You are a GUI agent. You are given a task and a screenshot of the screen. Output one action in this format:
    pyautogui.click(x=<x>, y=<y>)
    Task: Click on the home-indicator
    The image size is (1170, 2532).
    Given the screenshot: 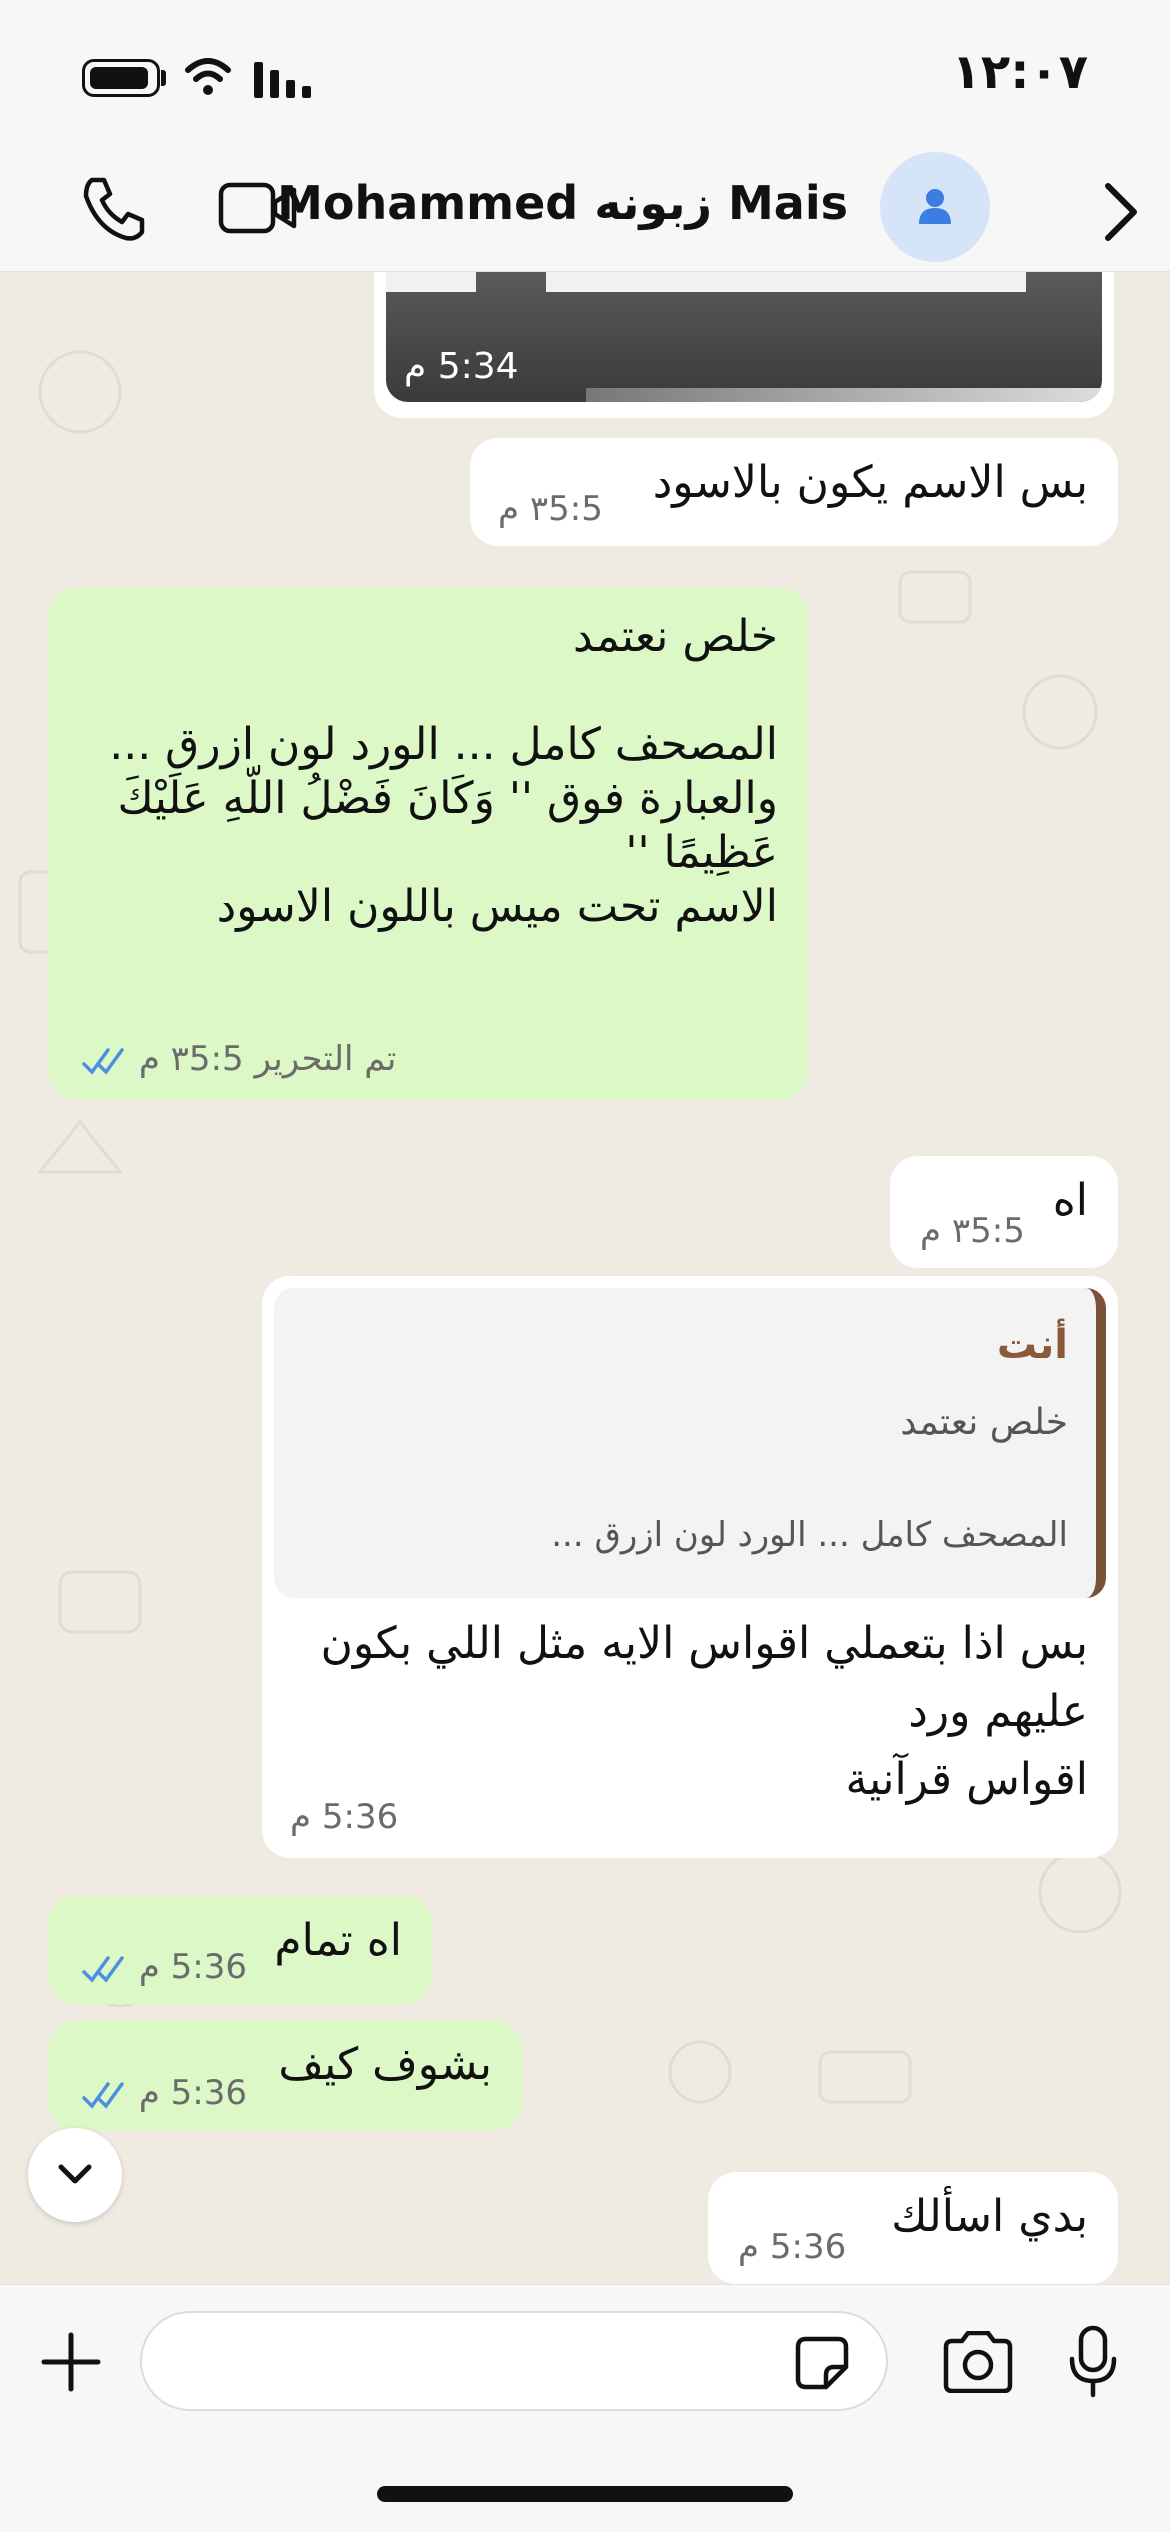 What is the action you would take?
    pyautogui.click(x=585, y=2494)
    